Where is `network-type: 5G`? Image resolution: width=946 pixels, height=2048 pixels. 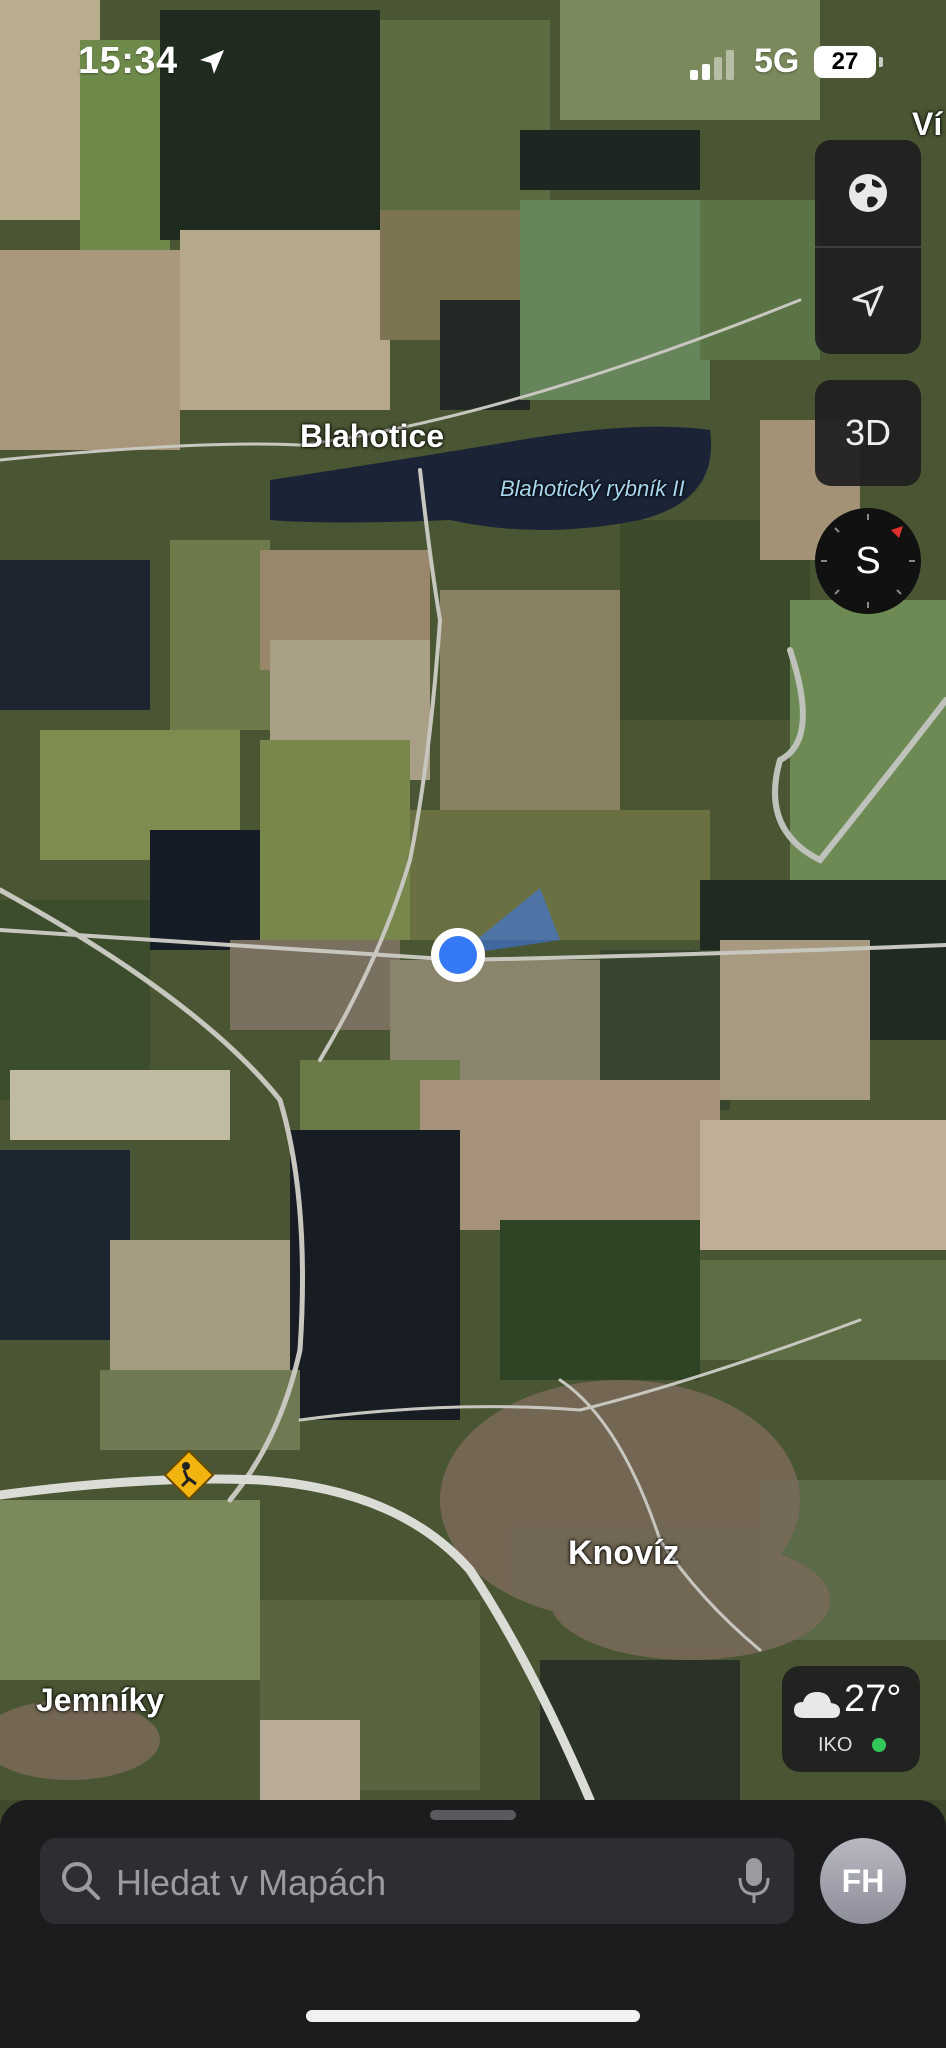
network-type: 5G is located at coordinates (777, 61).